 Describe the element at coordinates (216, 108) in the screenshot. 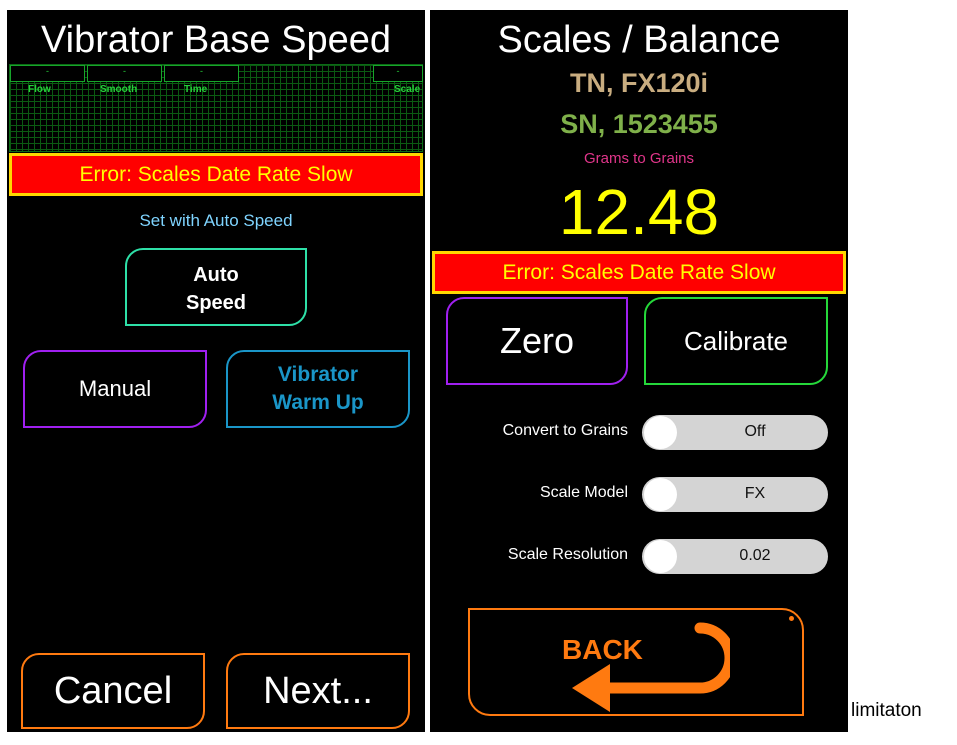

I see `speed-graph: - - - - Flow Smooth Time Scale` at that location.